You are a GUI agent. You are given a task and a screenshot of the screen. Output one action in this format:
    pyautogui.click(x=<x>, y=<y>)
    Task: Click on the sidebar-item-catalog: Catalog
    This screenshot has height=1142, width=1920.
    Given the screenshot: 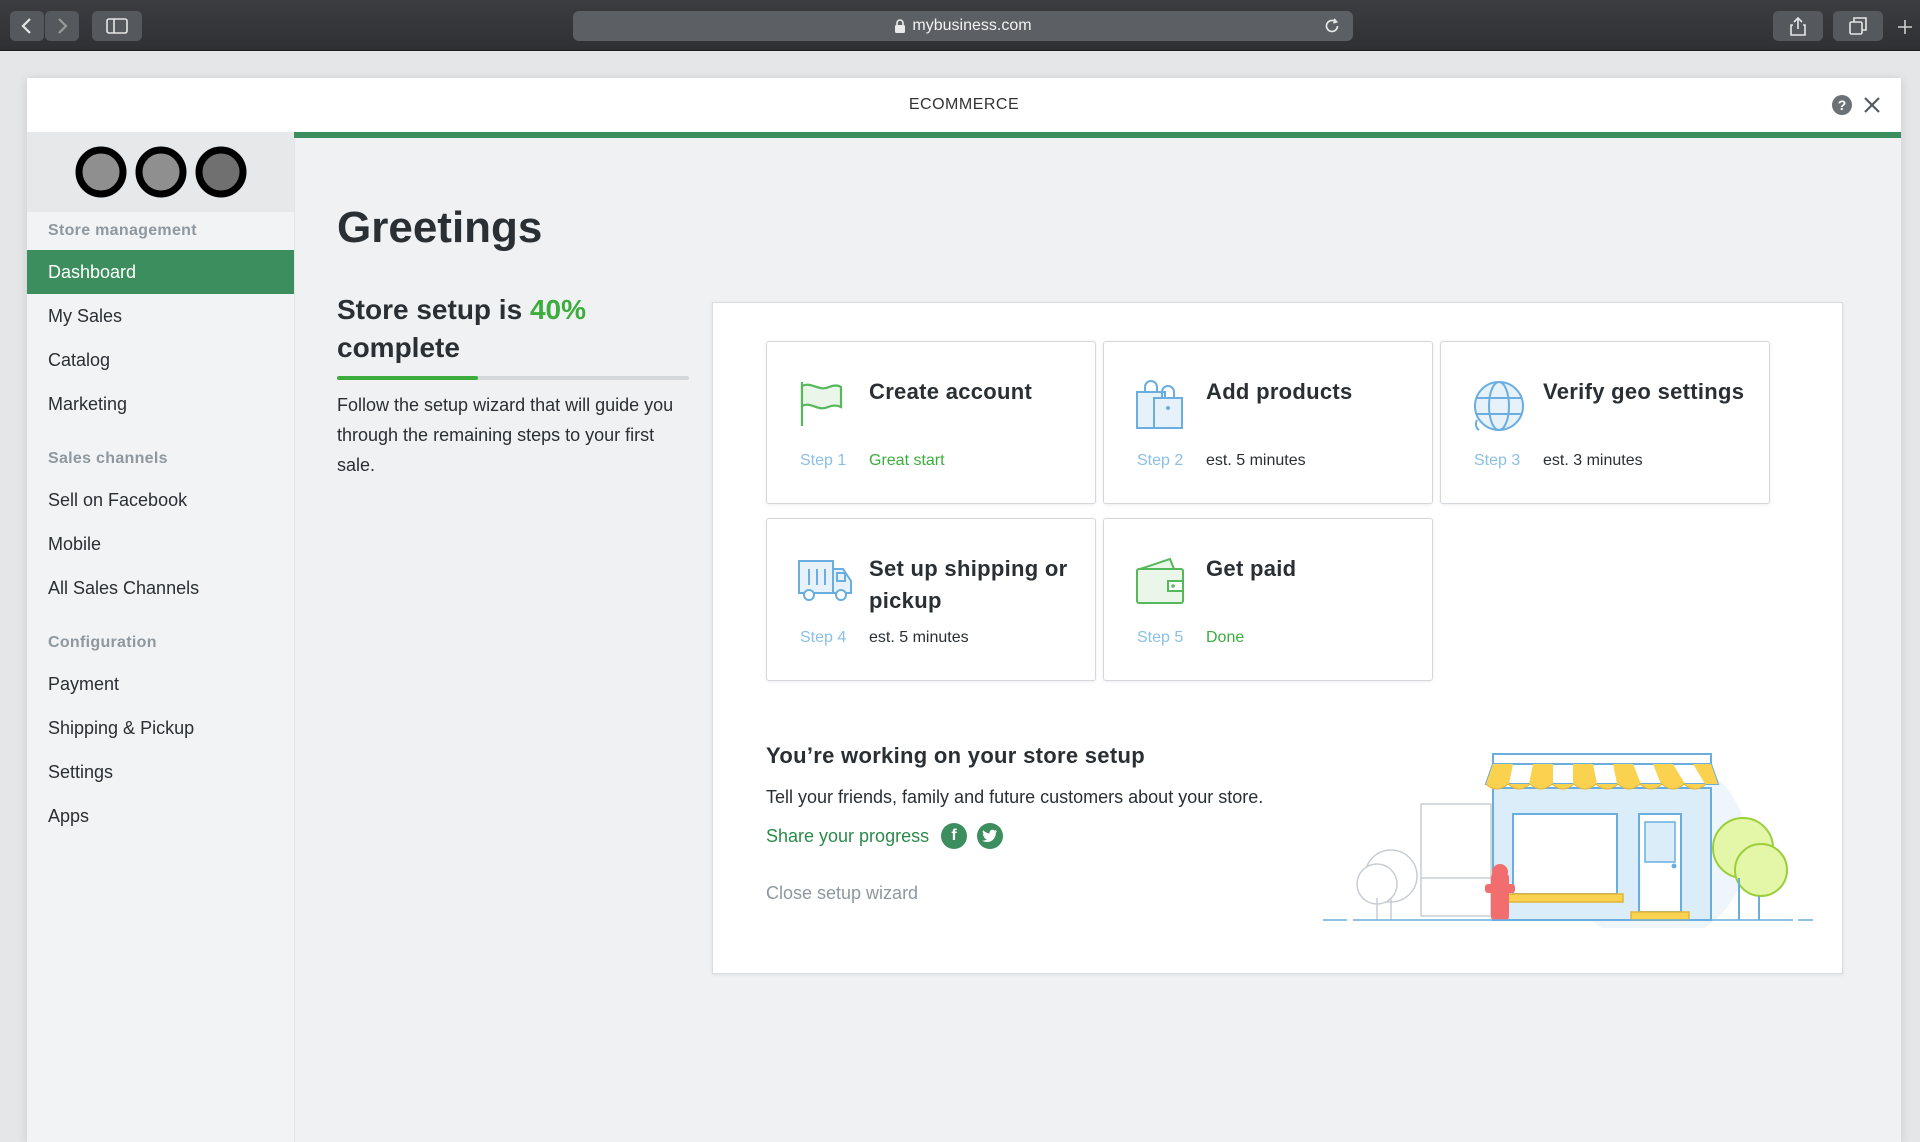 What is the action you would take?
    pyautogui.click(x=160, y=360)
    